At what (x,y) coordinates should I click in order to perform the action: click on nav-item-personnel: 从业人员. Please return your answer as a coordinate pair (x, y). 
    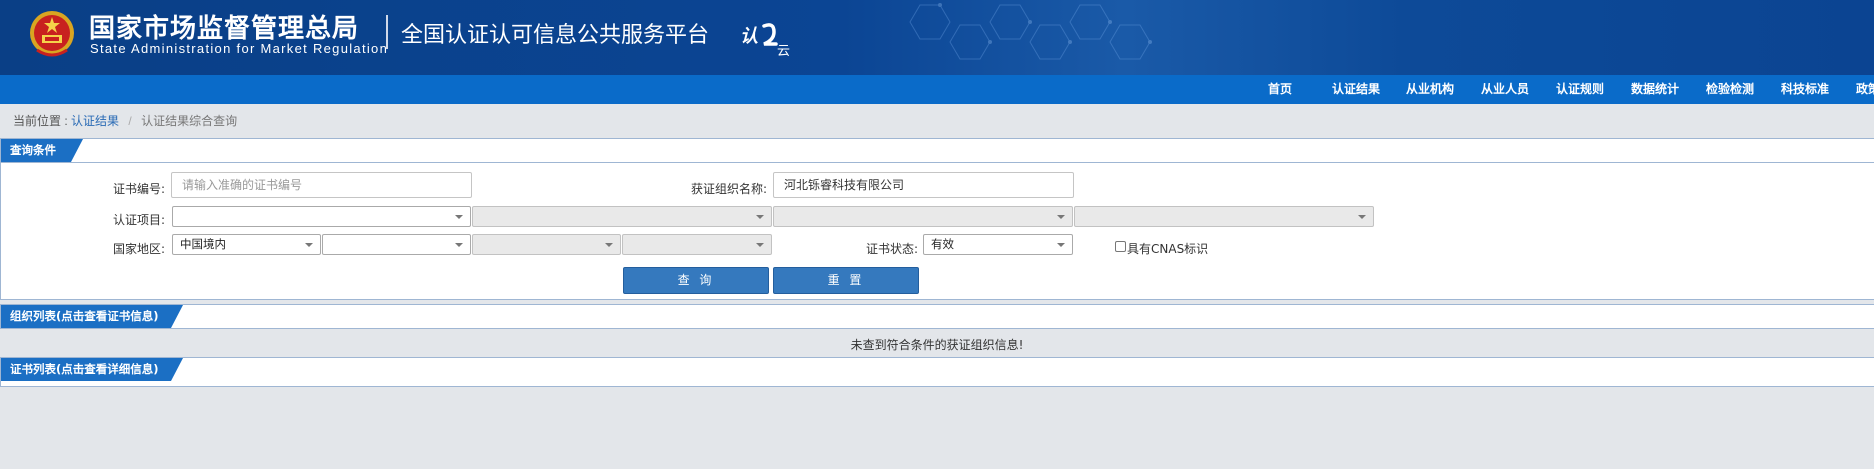
    Looking at the image, I should click on (1505, 89).